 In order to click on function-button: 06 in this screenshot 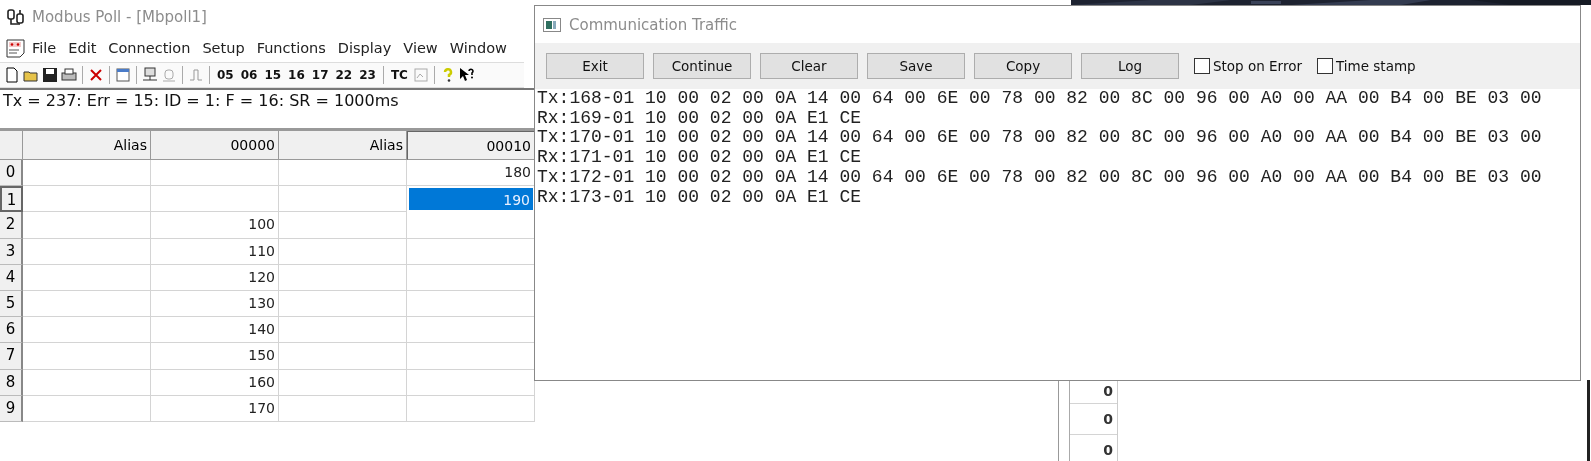, I will do `click(249, 75)`.